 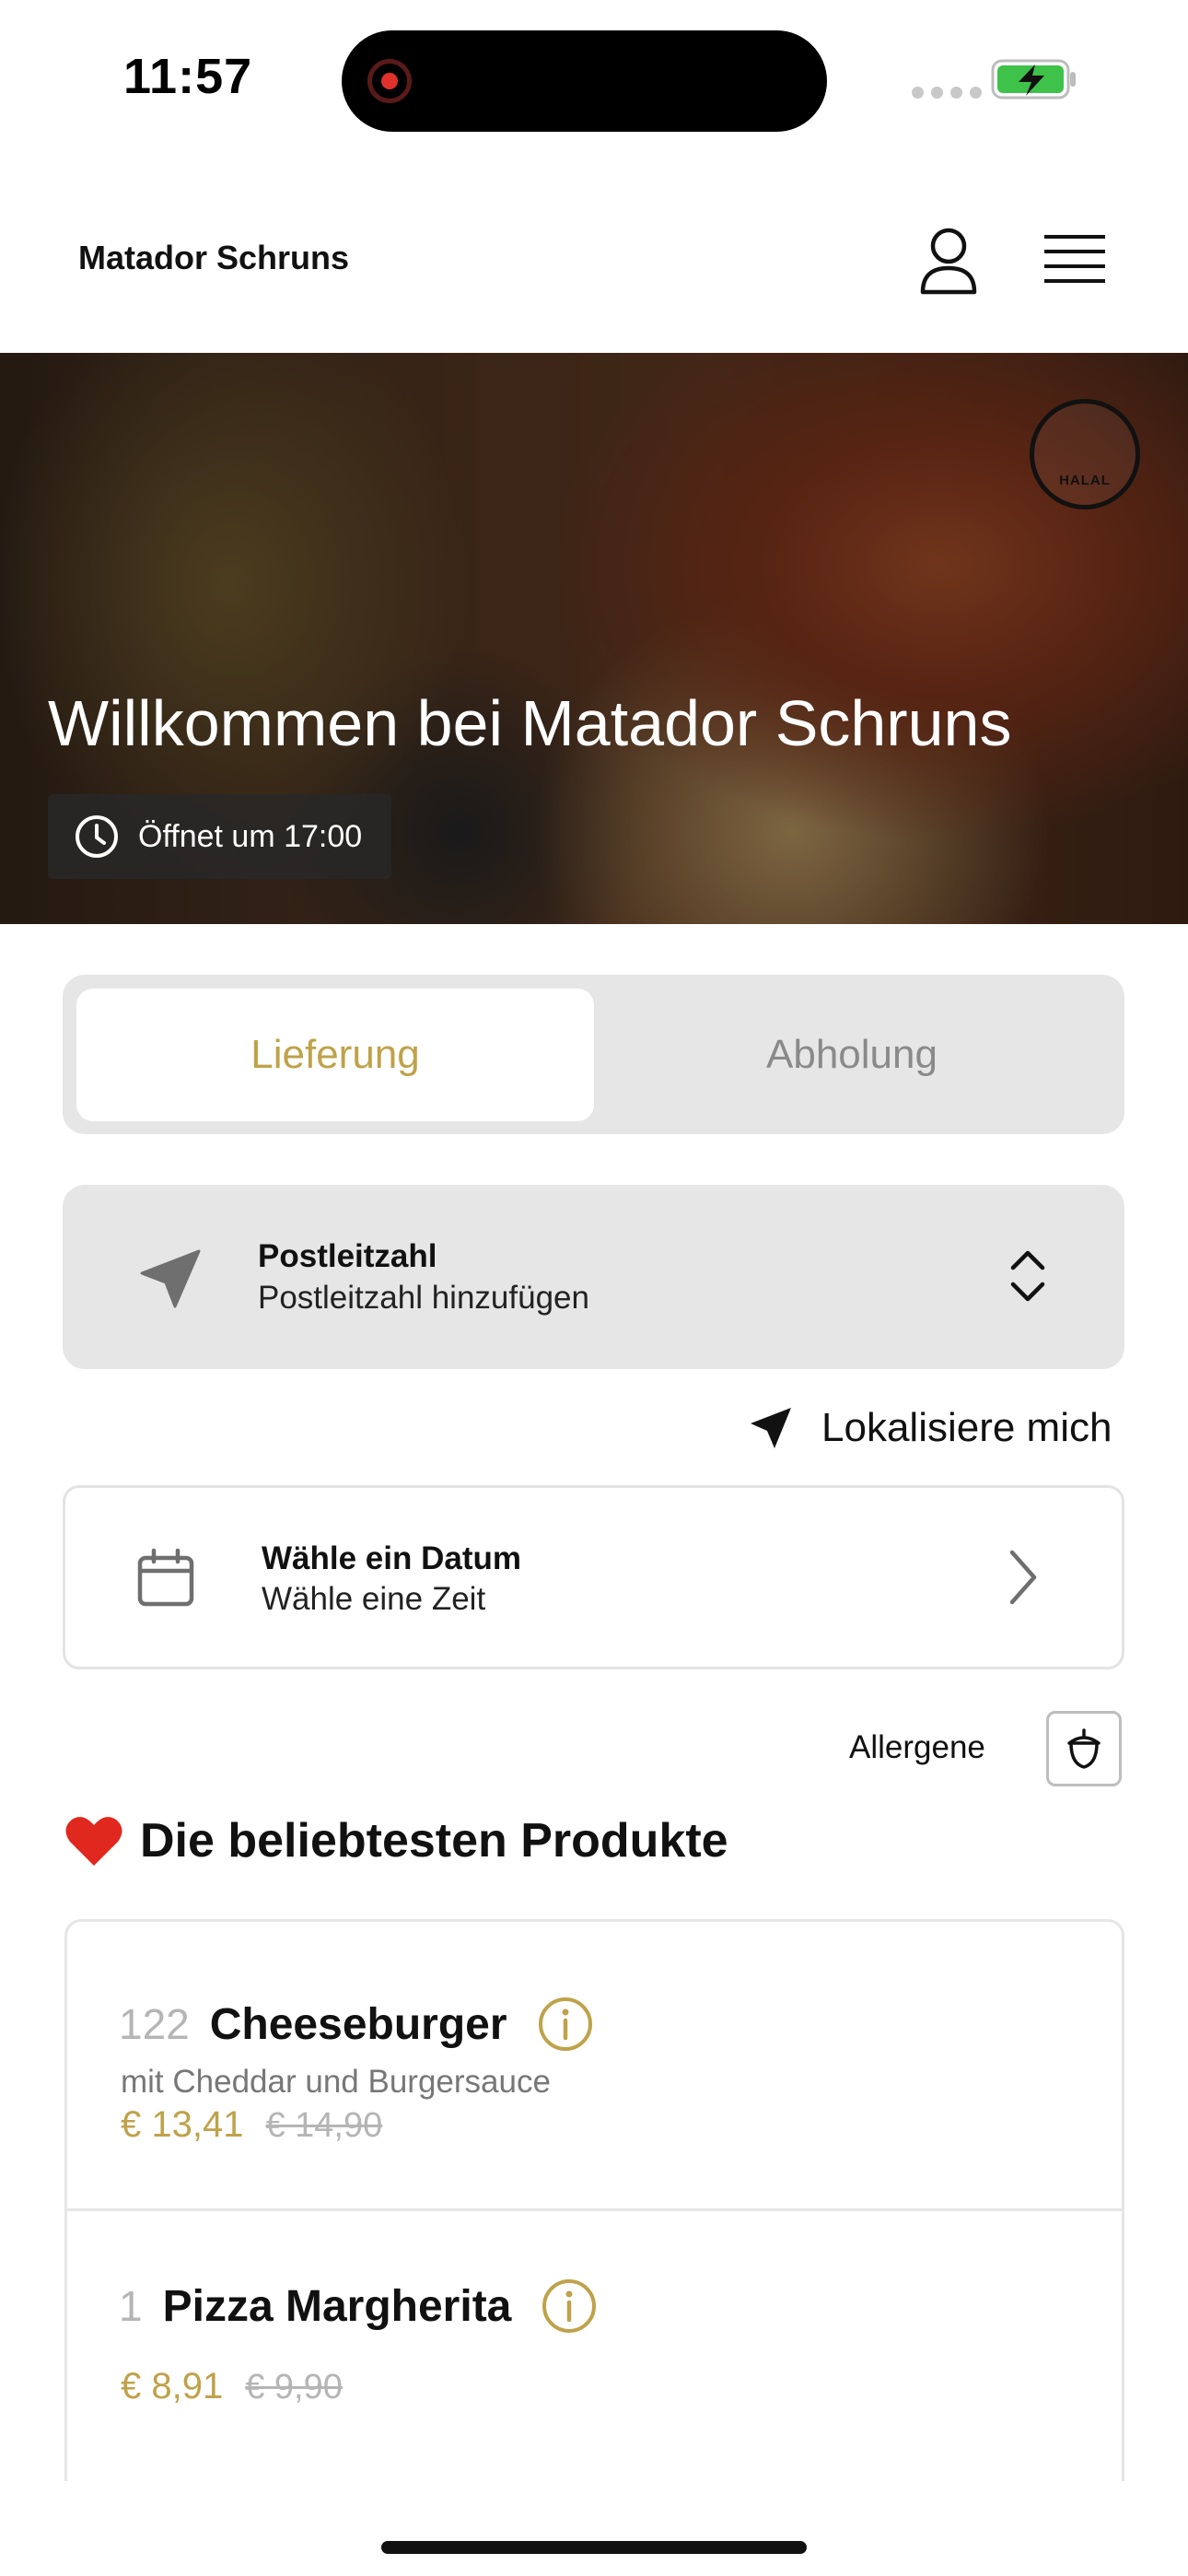 I want to click on product-description: mit Cheddar und Burgersauce, so click(x=336, y=2082).